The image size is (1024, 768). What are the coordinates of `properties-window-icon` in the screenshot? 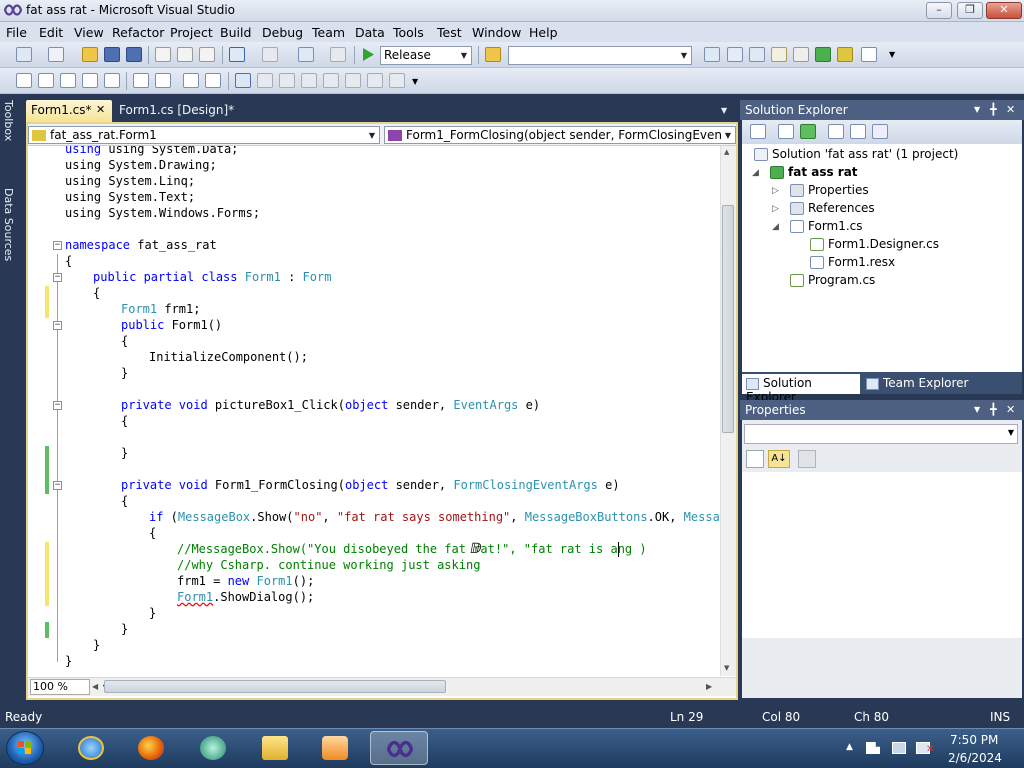 It's located at (735, 54).